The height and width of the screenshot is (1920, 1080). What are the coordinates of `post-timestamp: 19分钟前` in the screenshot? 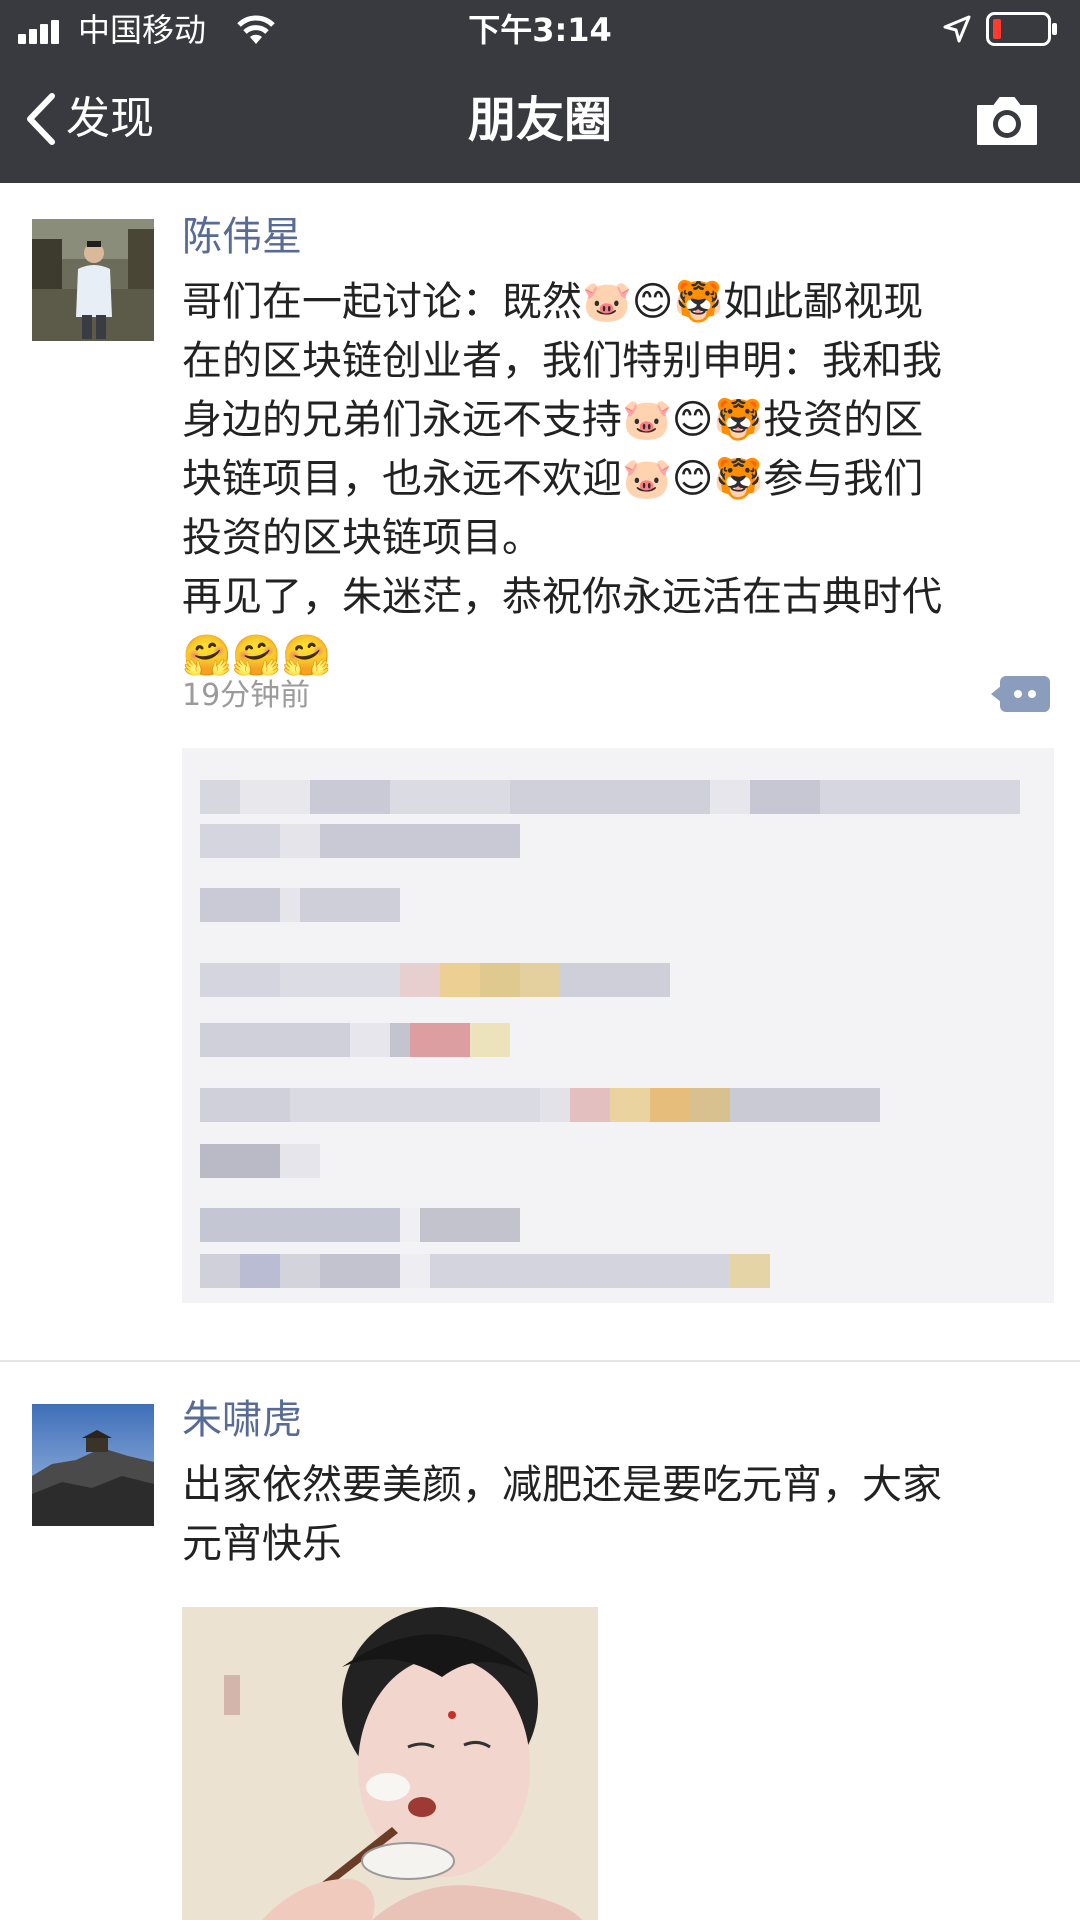 It's located at (246, 695).